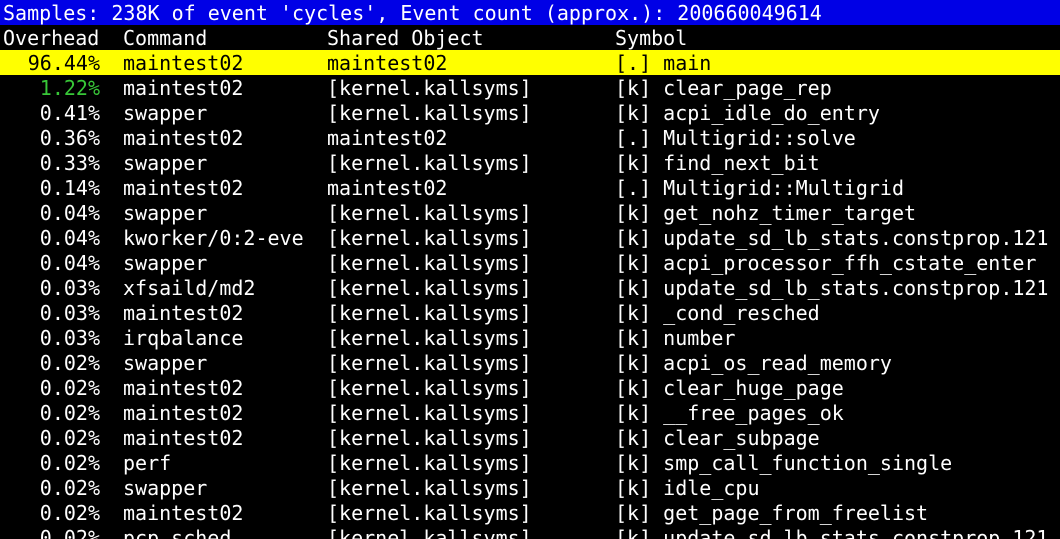 The image size is (1060, 539). Describe the element at coordinates (663, 63) in the screenshot. I see `symbol-value: [.] main` at that location.